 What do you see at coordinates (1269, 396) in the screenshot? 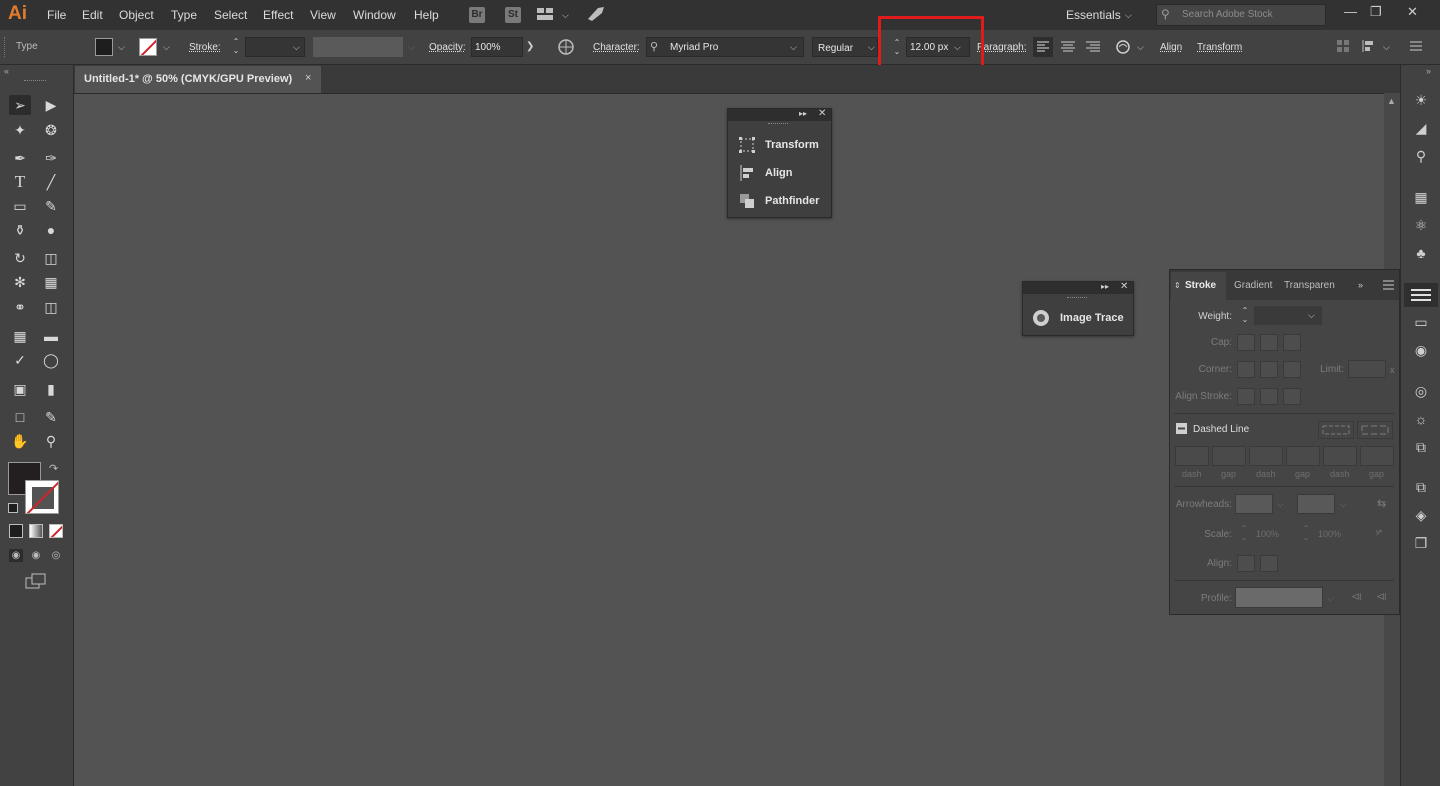
I see `align-inside-stroke-button` at bounding box center [1269, 396].